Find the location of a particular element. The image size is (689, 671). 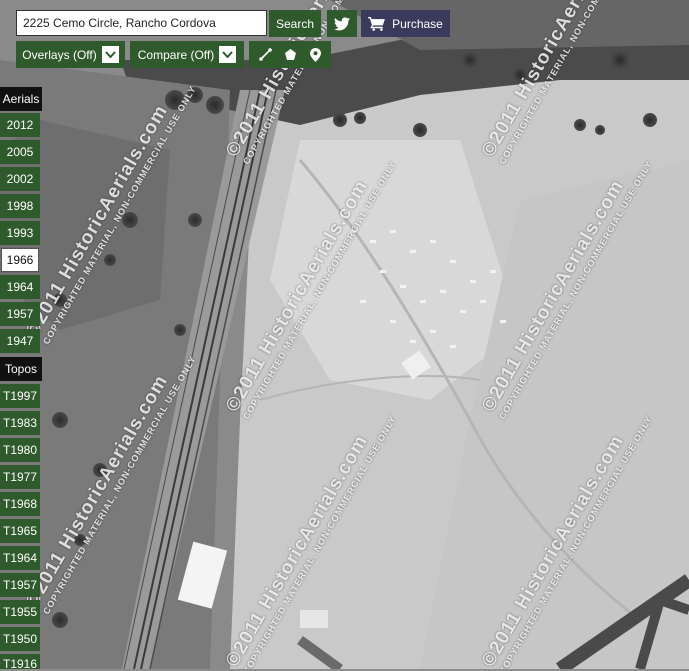

topo-year-t1964: T1964 is located at coordinates (20, 558).